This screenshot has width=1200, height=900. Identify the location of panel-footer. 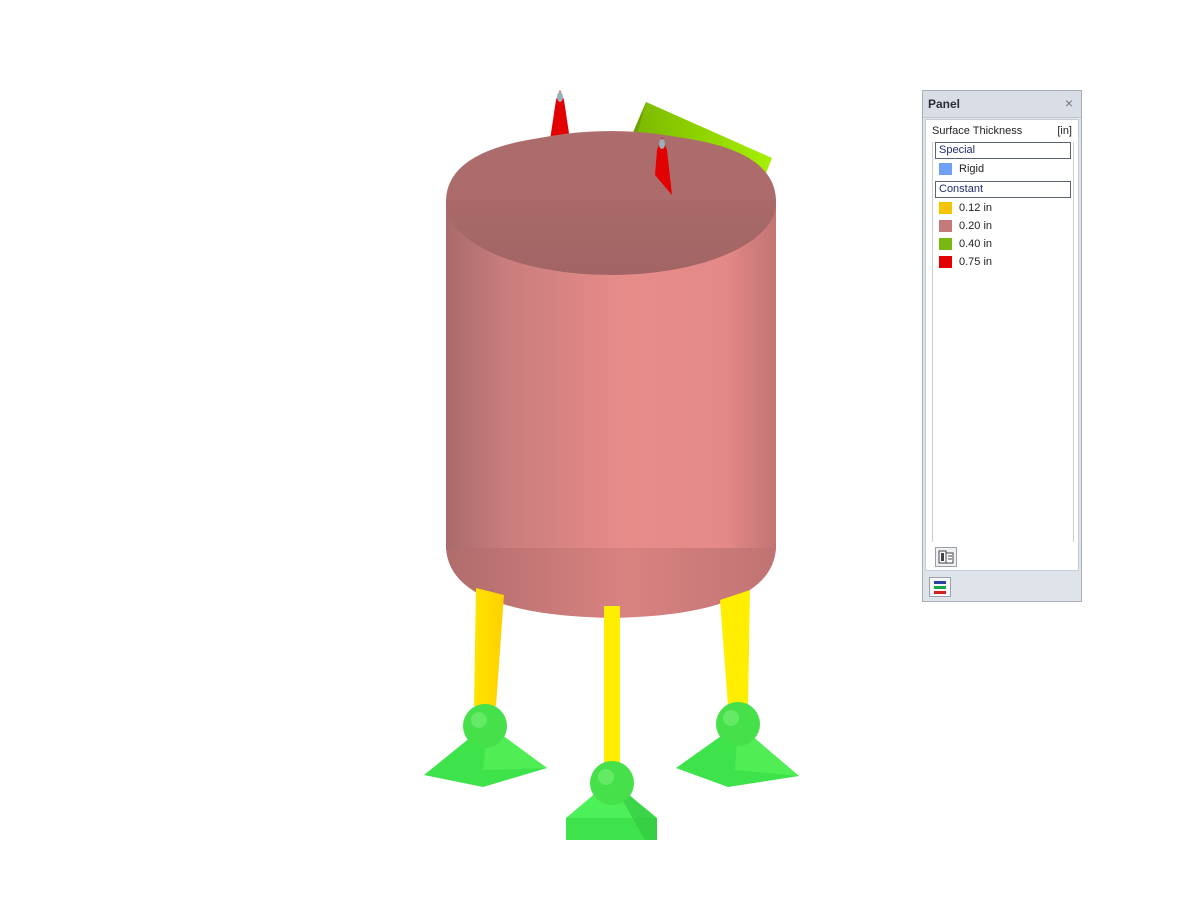
(1002, 587).